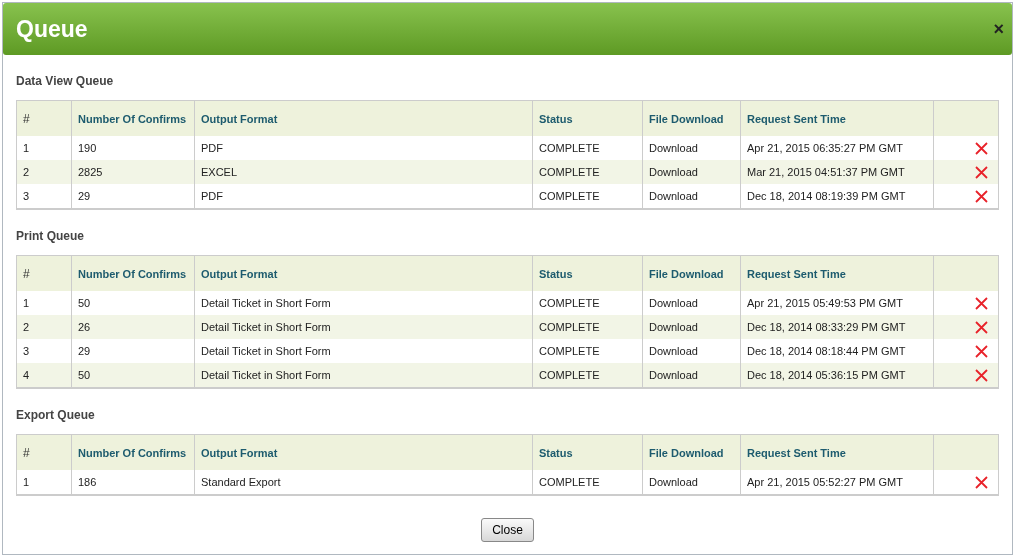  Describe the element at coordinates (363, 482) in the screenshot. I see `table-cell: Standard Export` at that location.